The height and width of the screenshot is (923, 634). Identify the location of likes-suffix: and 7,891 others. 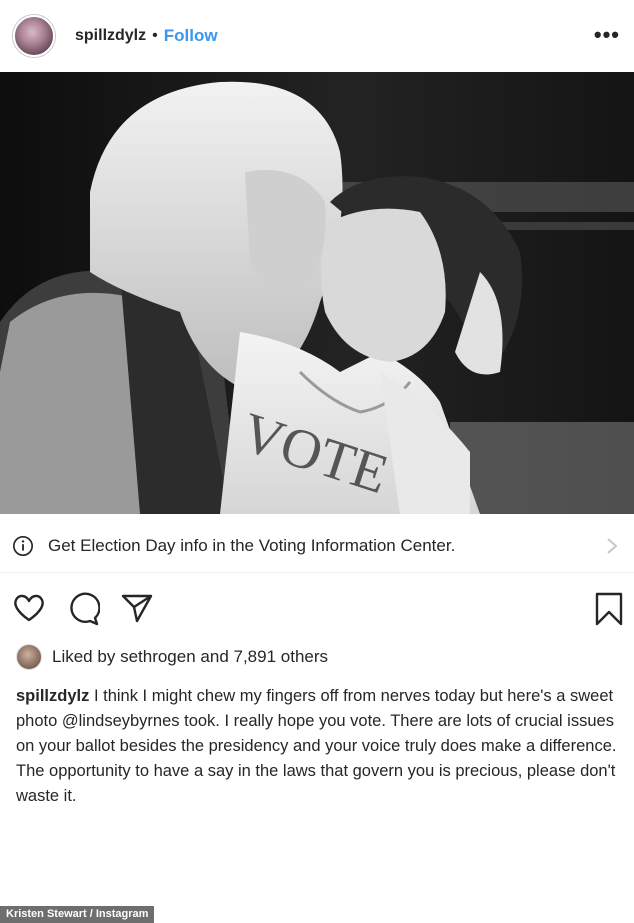
(264, 656).